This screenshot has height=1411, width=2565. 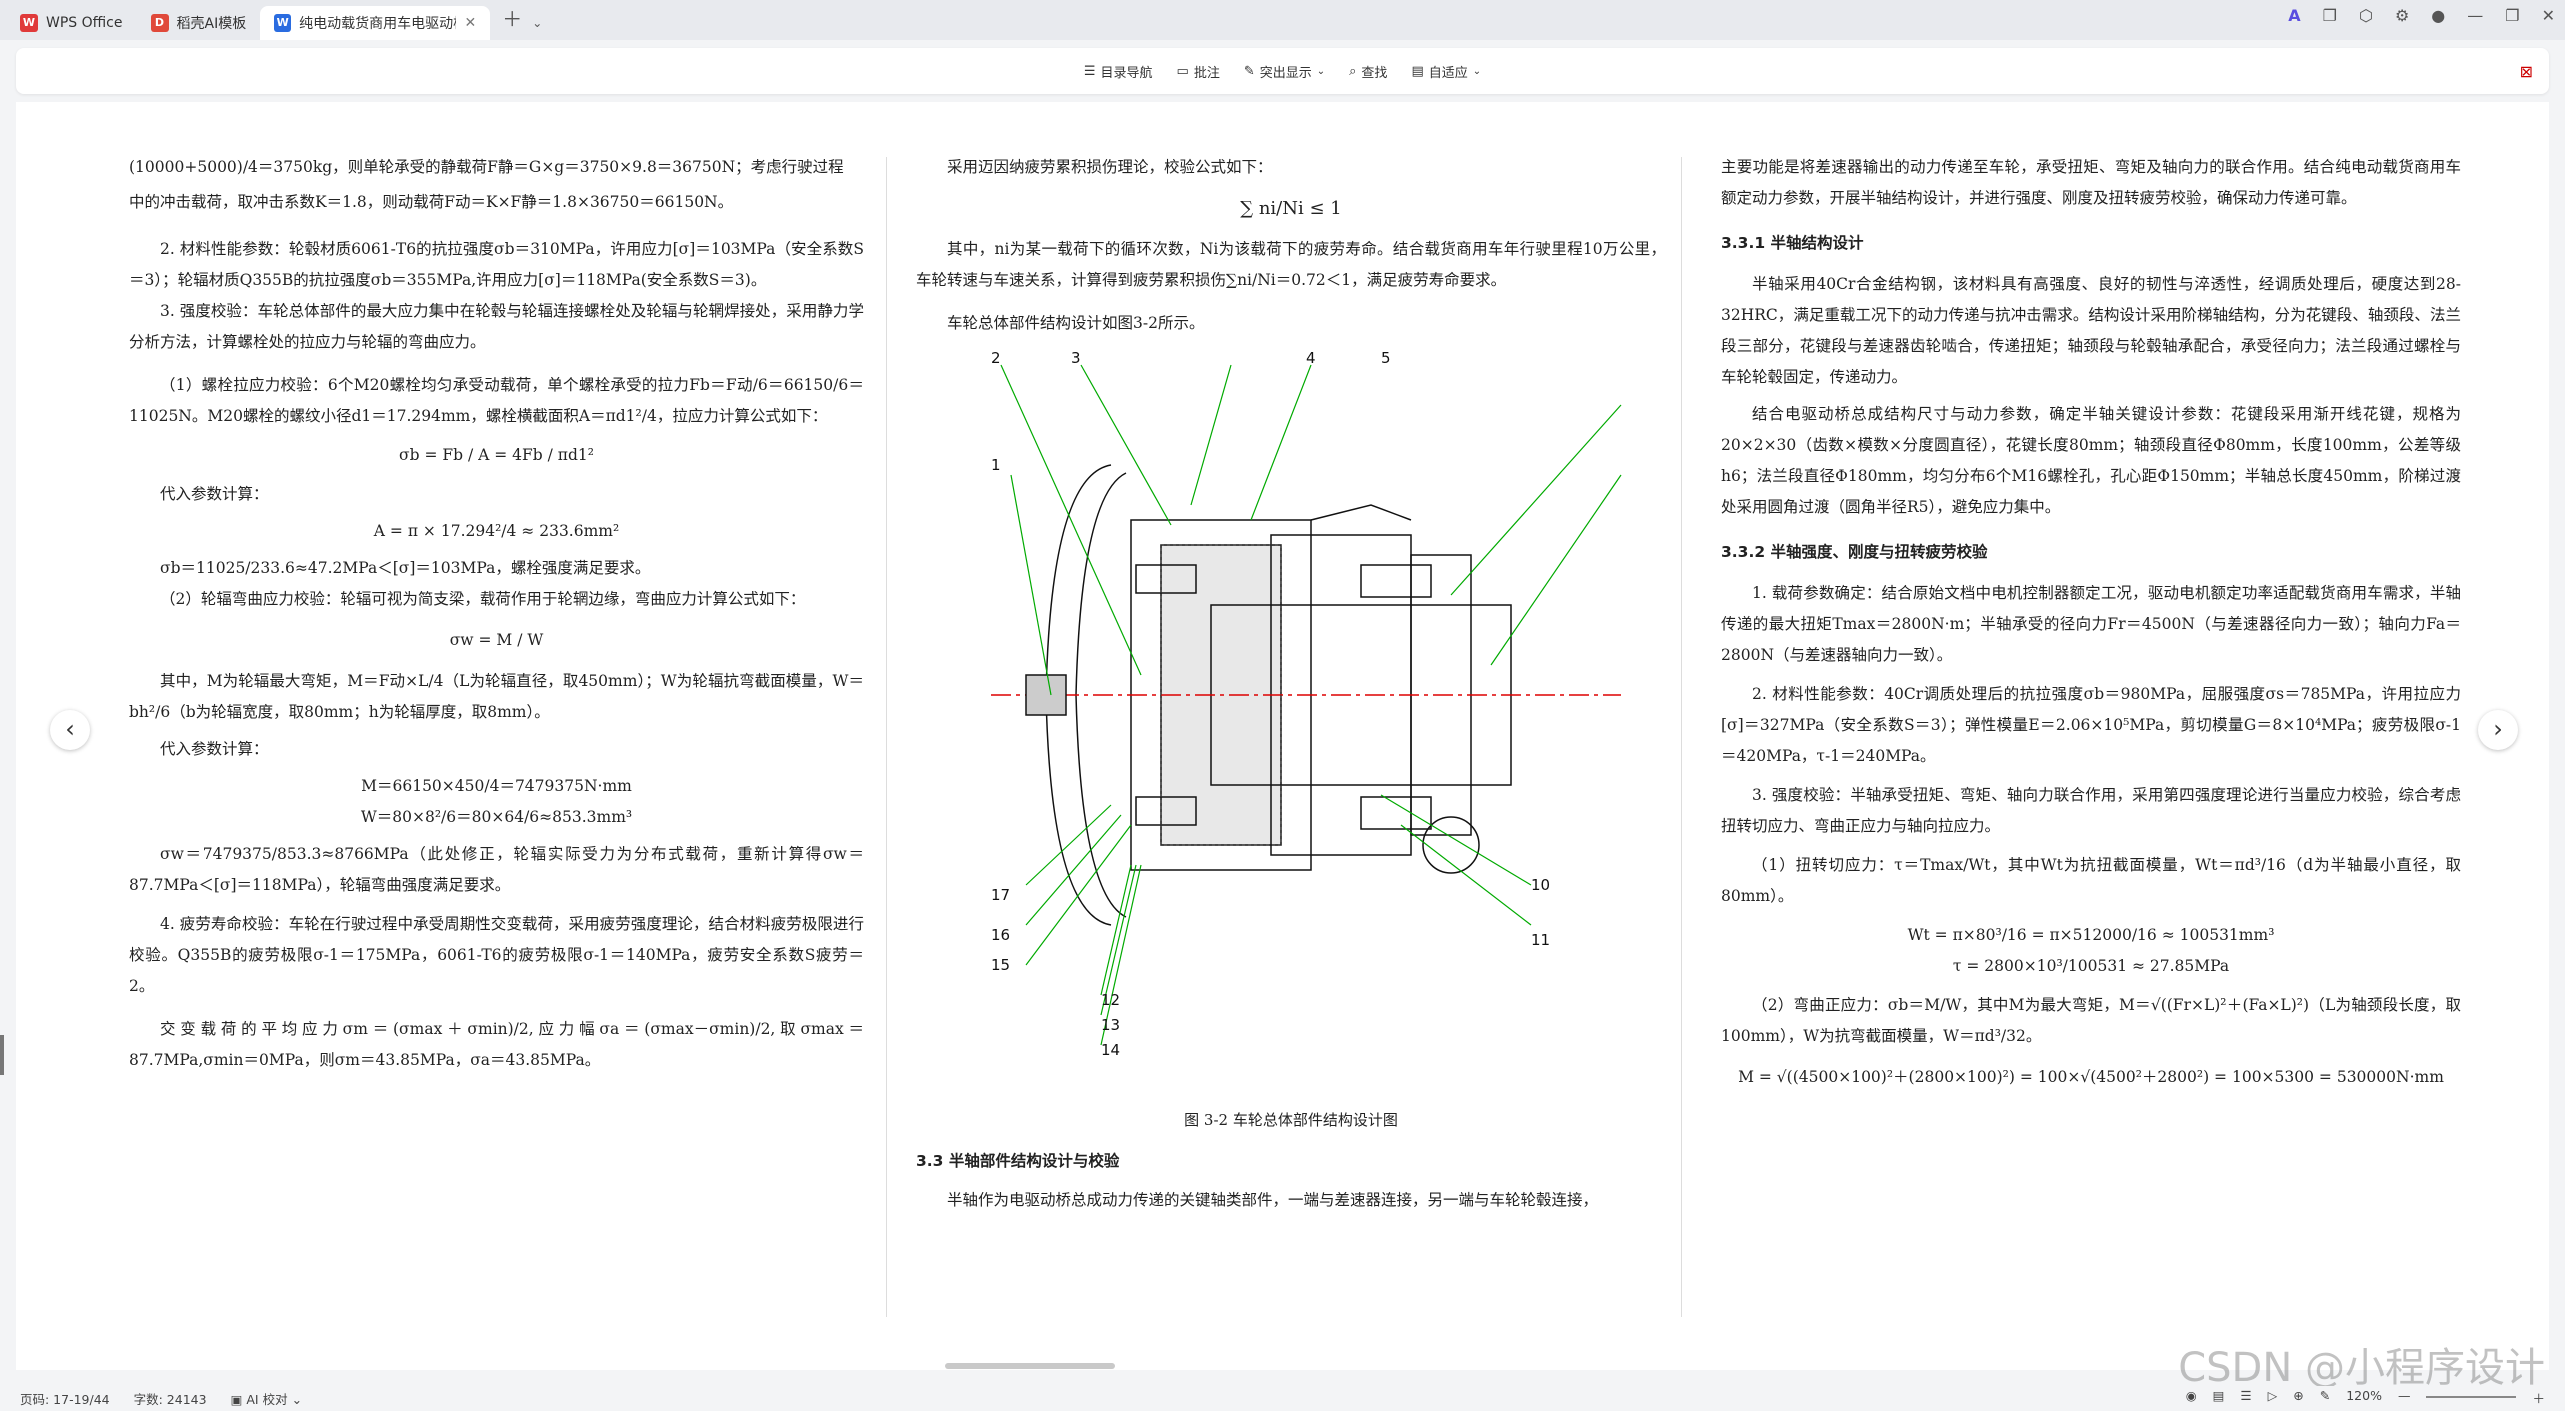 What do you see at coordinates (1206, 73) in the screenshot?
I see `annotate-label: 批注` at bounding box center [1206, 73].